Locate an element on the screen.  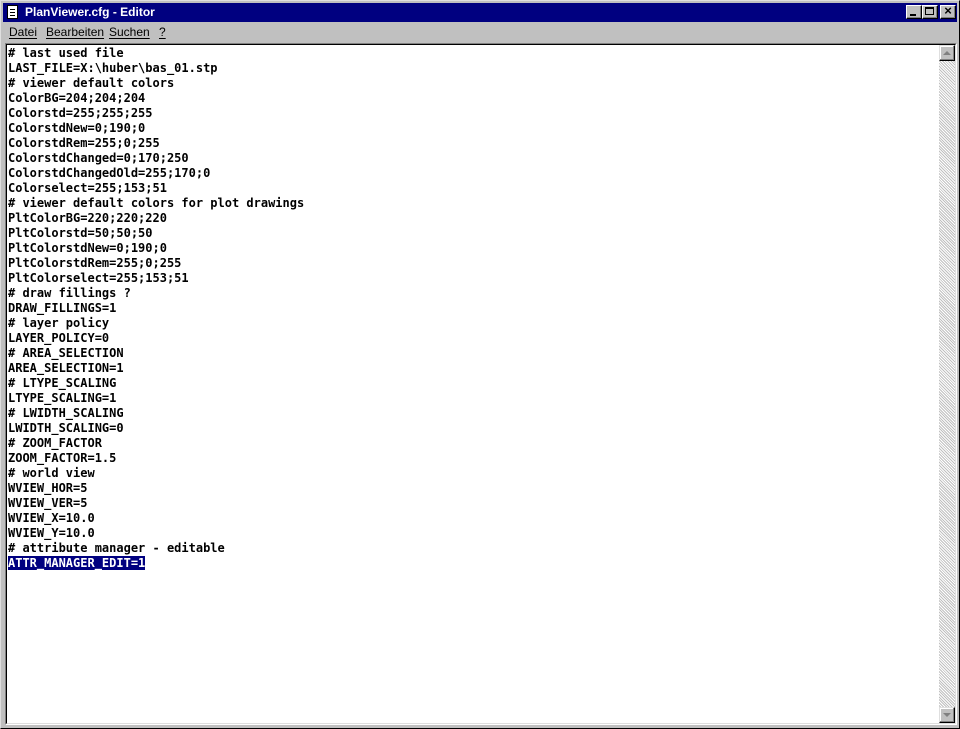
text-line-content: # last used file is located at coordinates (66, 53).